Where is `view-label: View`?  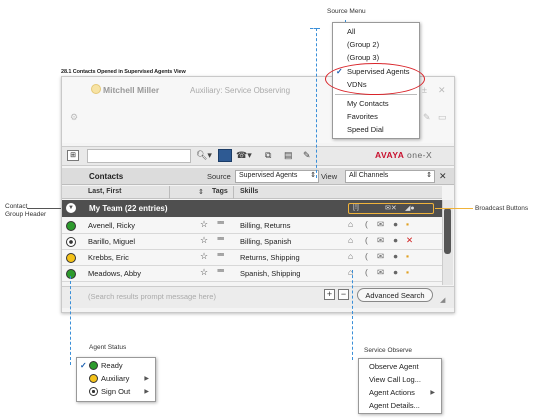
view-label: View is located at coordinates (329, 176).